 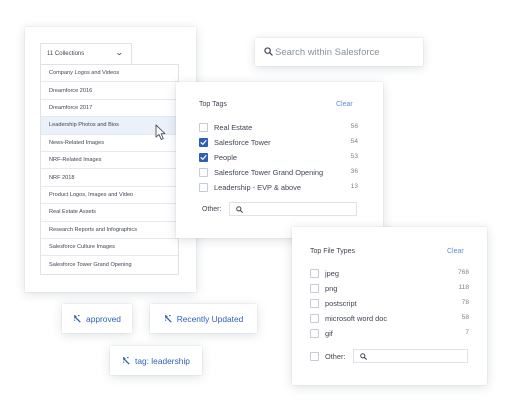 What do you see at coordinates (242, 142) in the screenshot?
I see `tag-label: Salesforce Tower` at bounding box center [242, 142].